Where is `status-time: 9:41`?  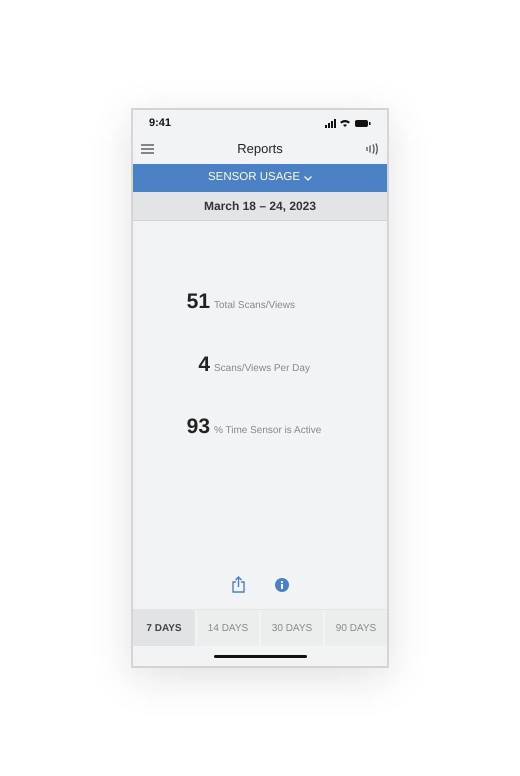
status-time: 9:41 is located at coordinates (160, 124).